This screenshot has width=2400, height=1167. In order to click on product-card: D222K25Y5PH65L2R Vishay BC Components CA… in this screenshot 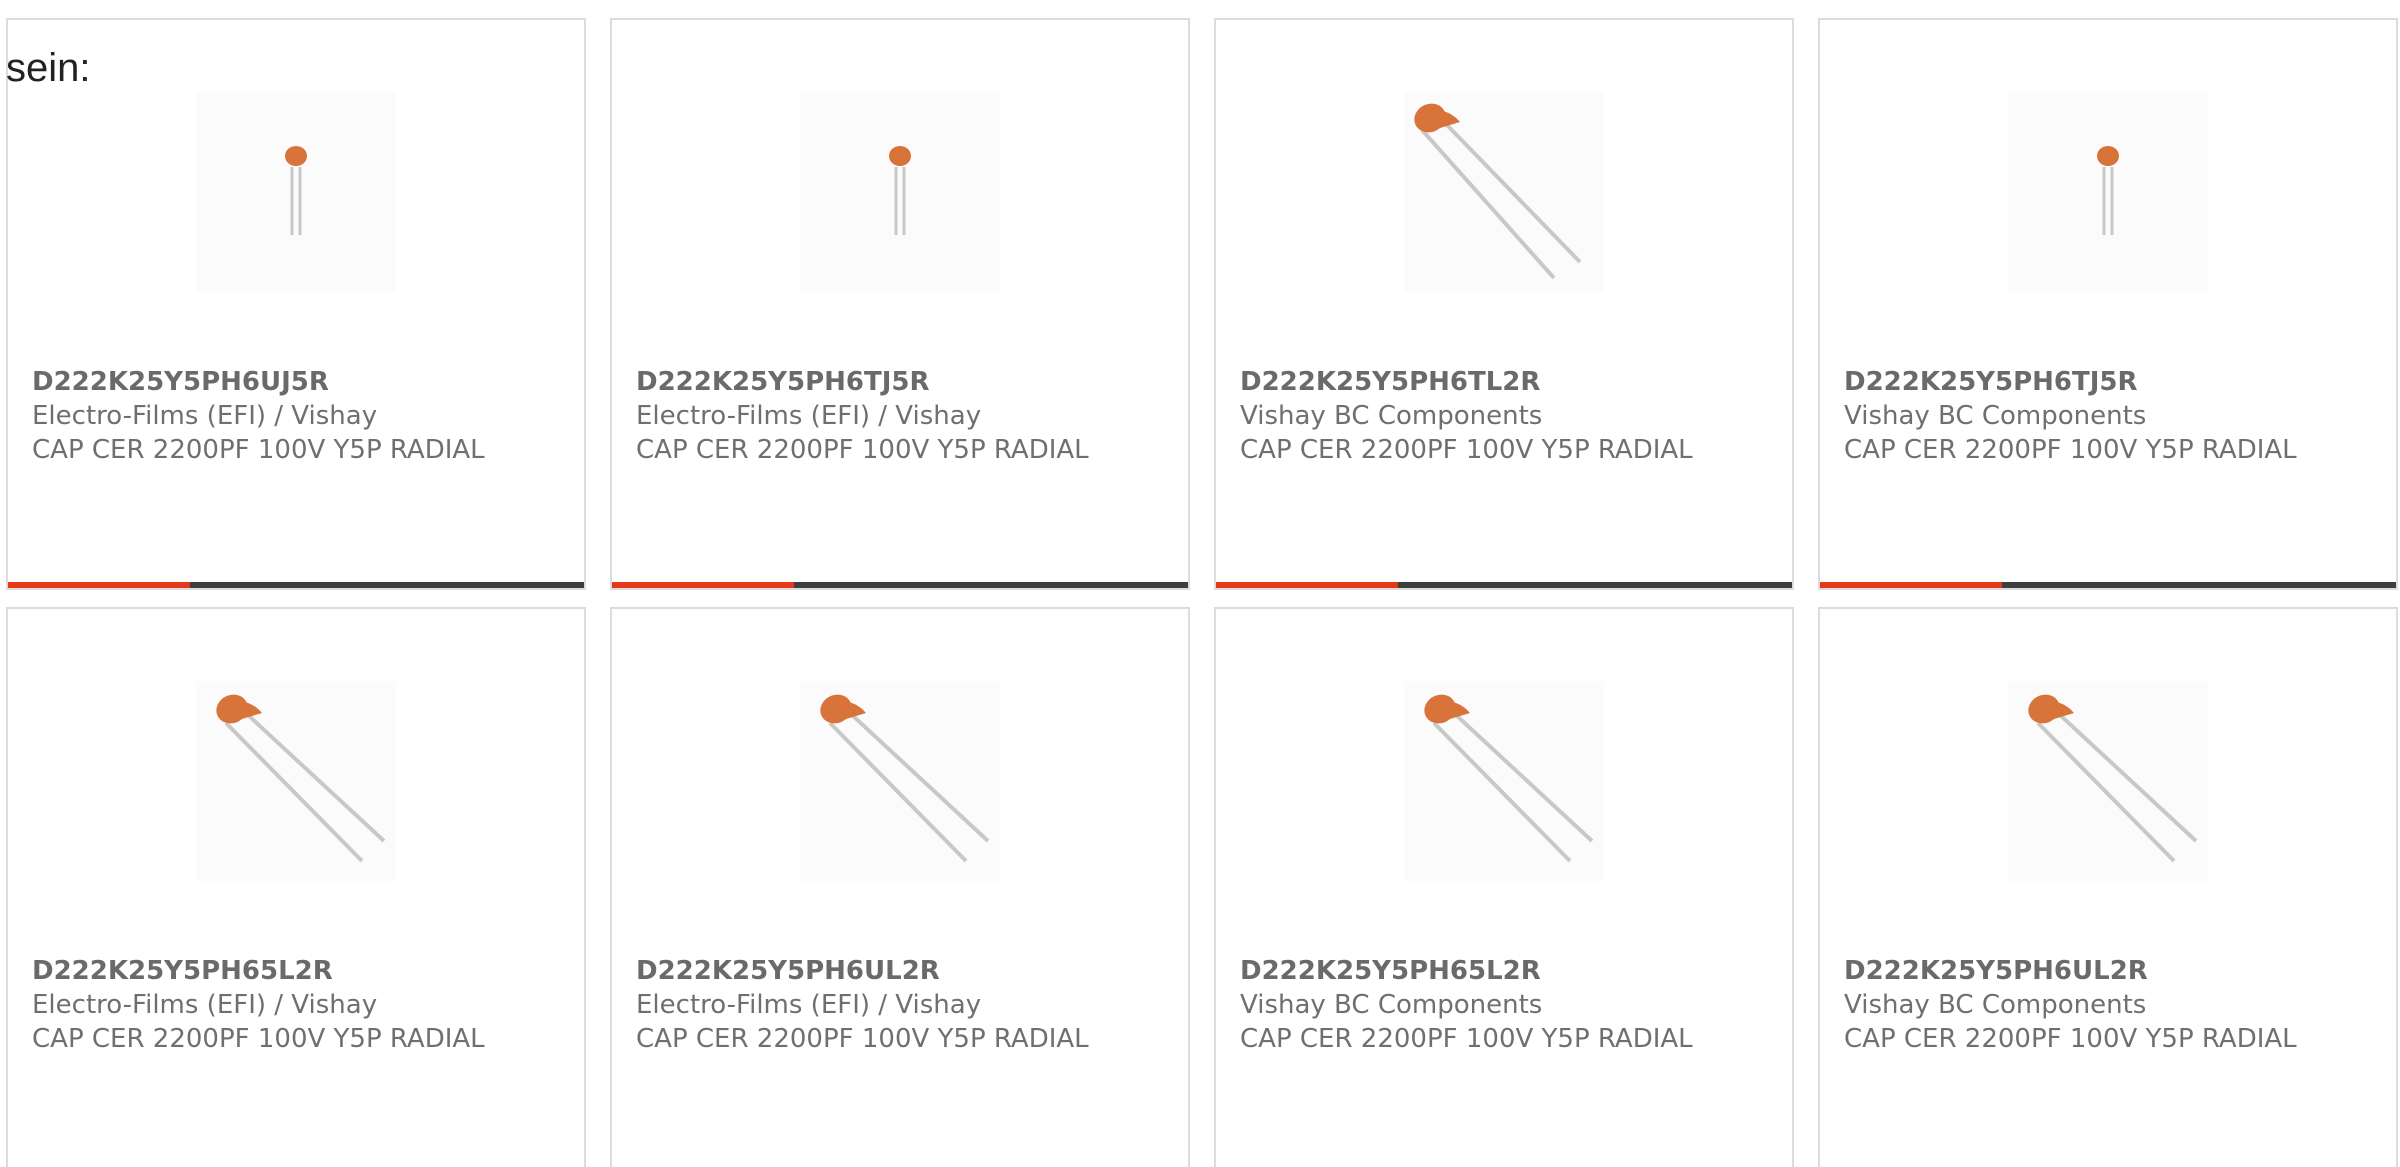, I will do `click(1504, 887)`.